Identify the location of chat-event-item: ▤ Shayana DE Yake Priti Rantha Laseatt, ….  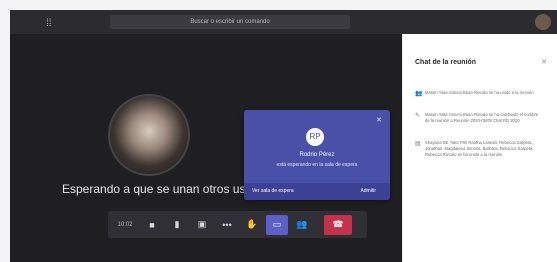
(482, 149).